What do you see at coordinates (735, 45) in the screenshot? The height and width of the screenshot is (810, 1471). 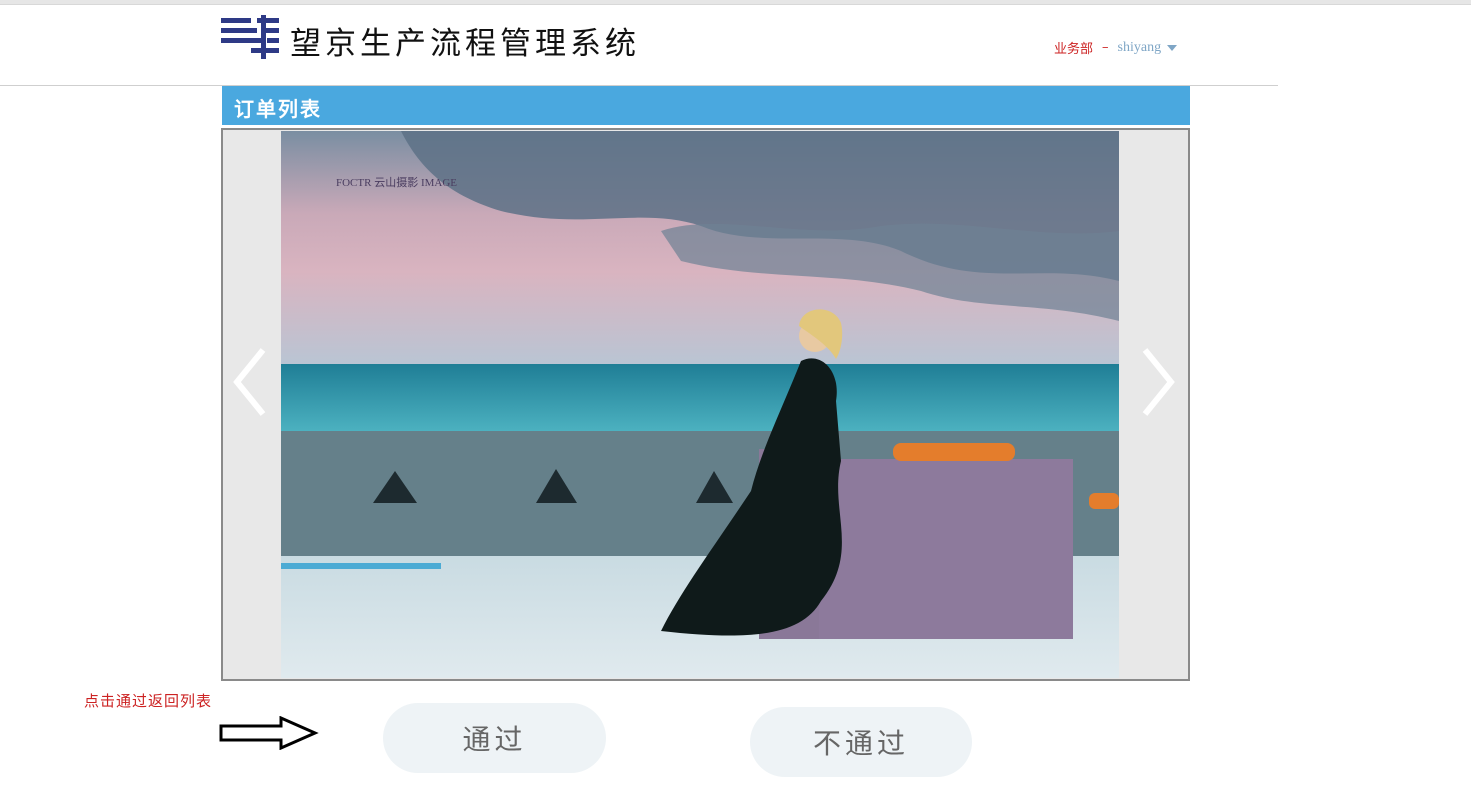 I see `header: 望京生产流程管理系统 业务部 – shiyang` at bounding box center [735, 45].